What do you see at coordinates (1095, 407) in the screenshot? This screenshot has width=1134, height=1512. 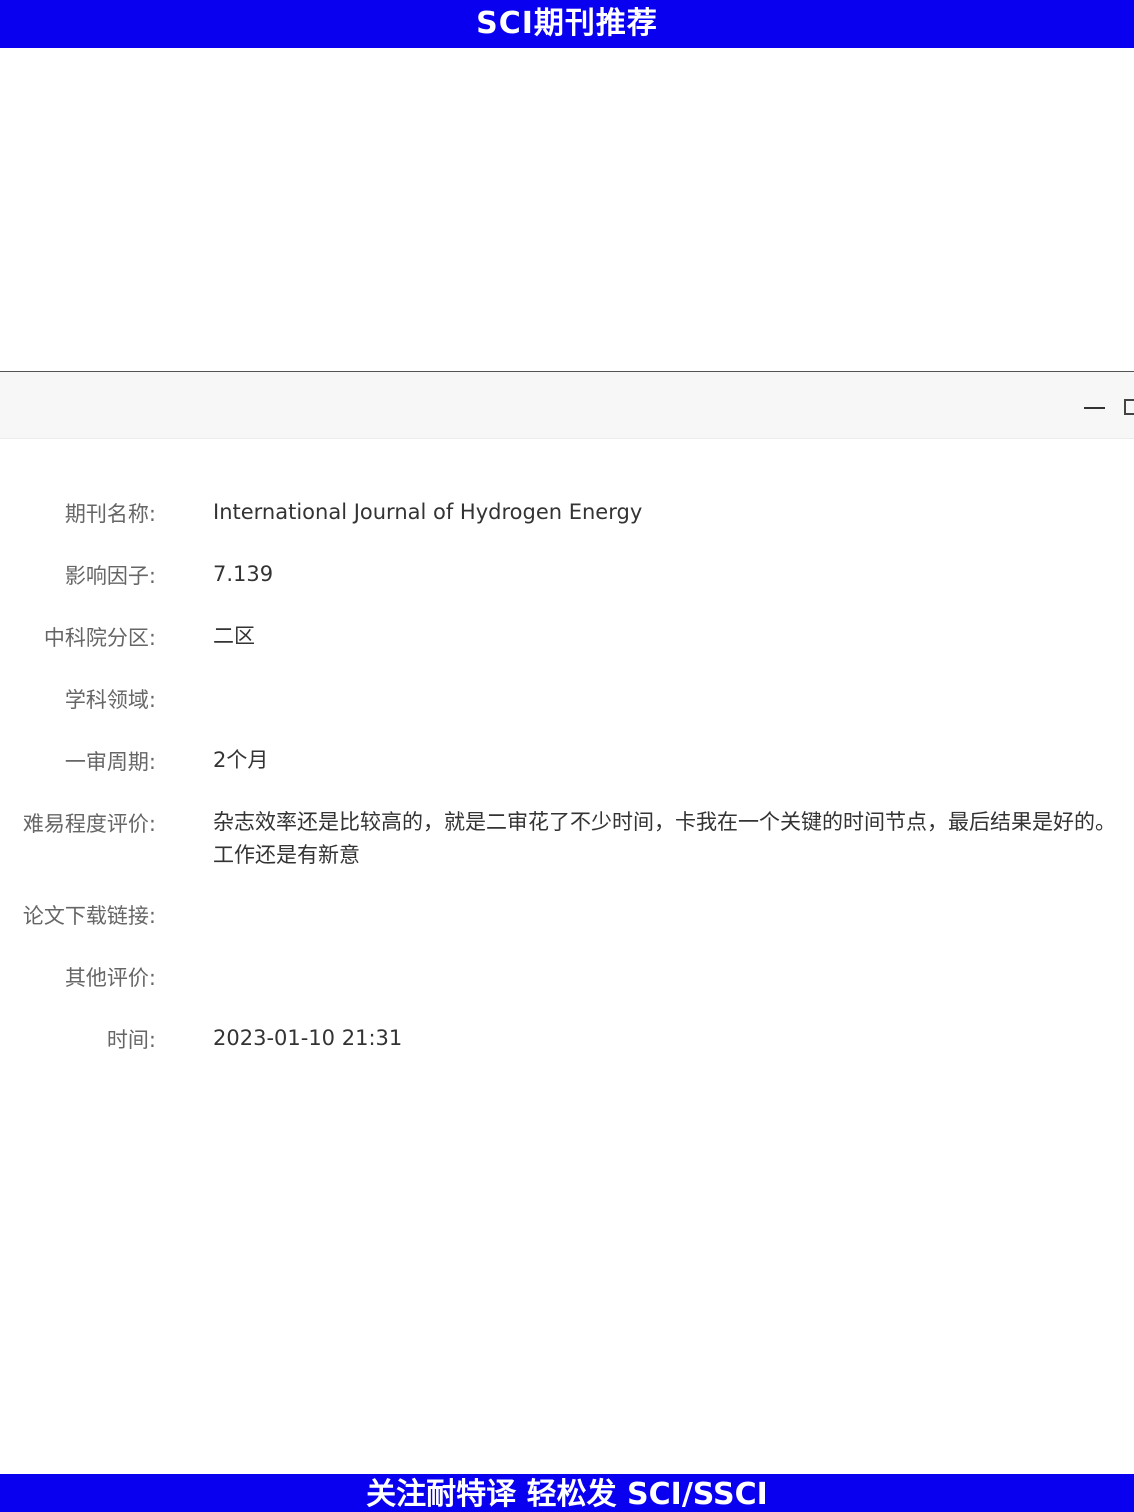 I see `minimize-icon` at bounding box center [1095, 407].